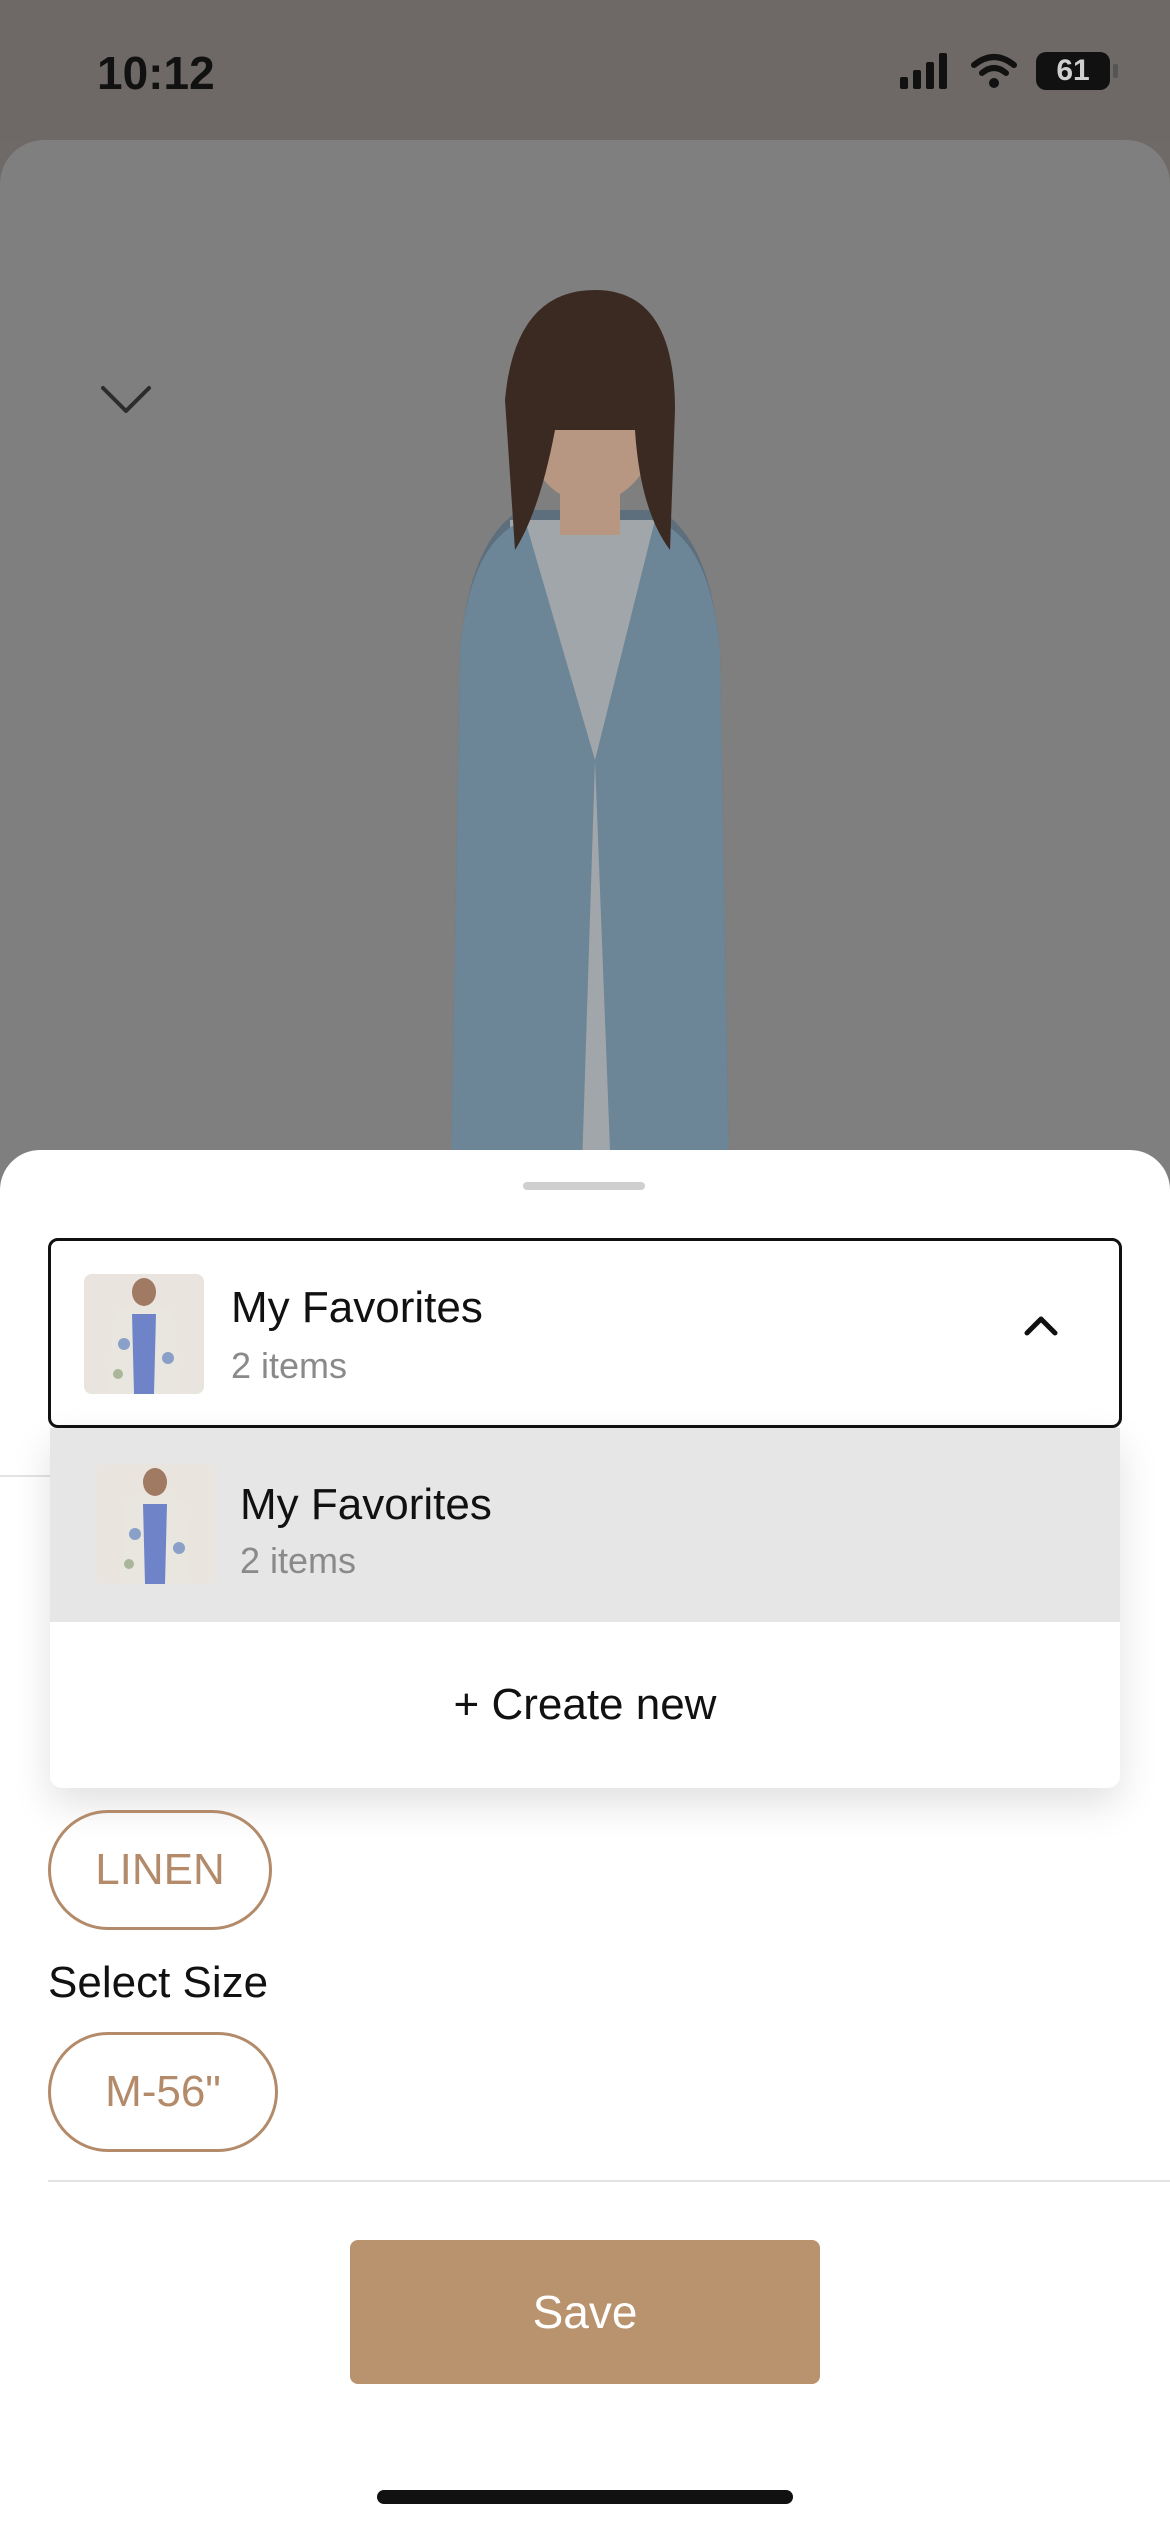 The width and height of the screenshot is (1170, 2532). What do you see at coordinates (289, 1365) in the screenshot?
I see `selected-collection-count: 2 items` at bounding box center [289, 1365].